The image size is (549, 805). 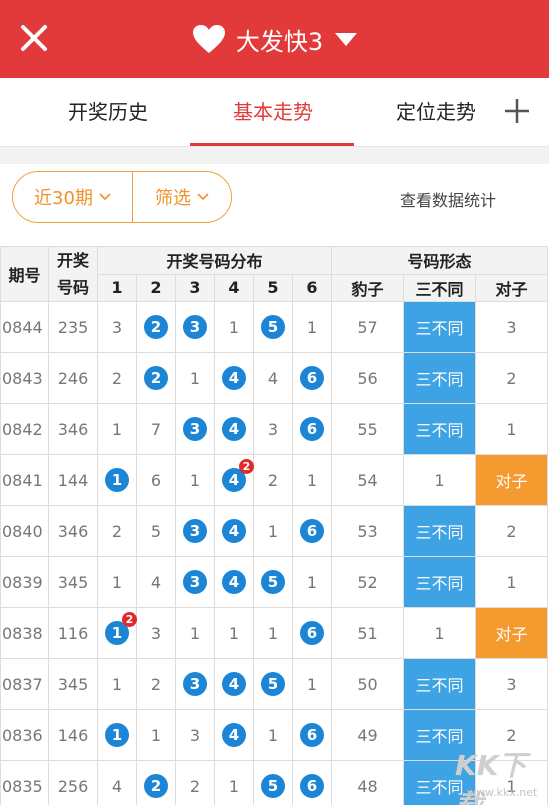 I want to click on chevron-down-icon, so click(x=203, y=197).